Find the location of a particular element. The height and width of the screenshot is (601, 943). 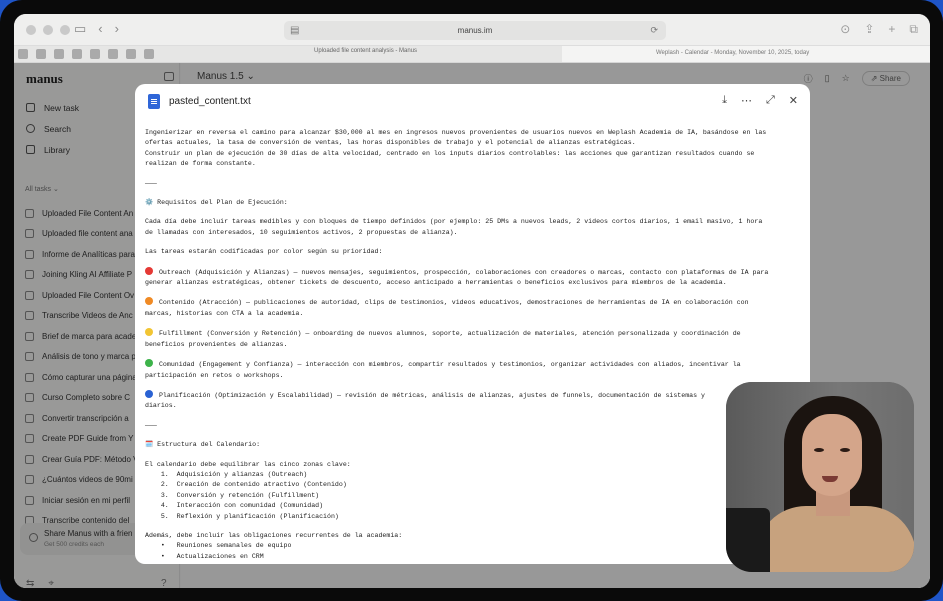

browser-nav-icons: ▭ ‹ › is located at coordinates (96, 29).